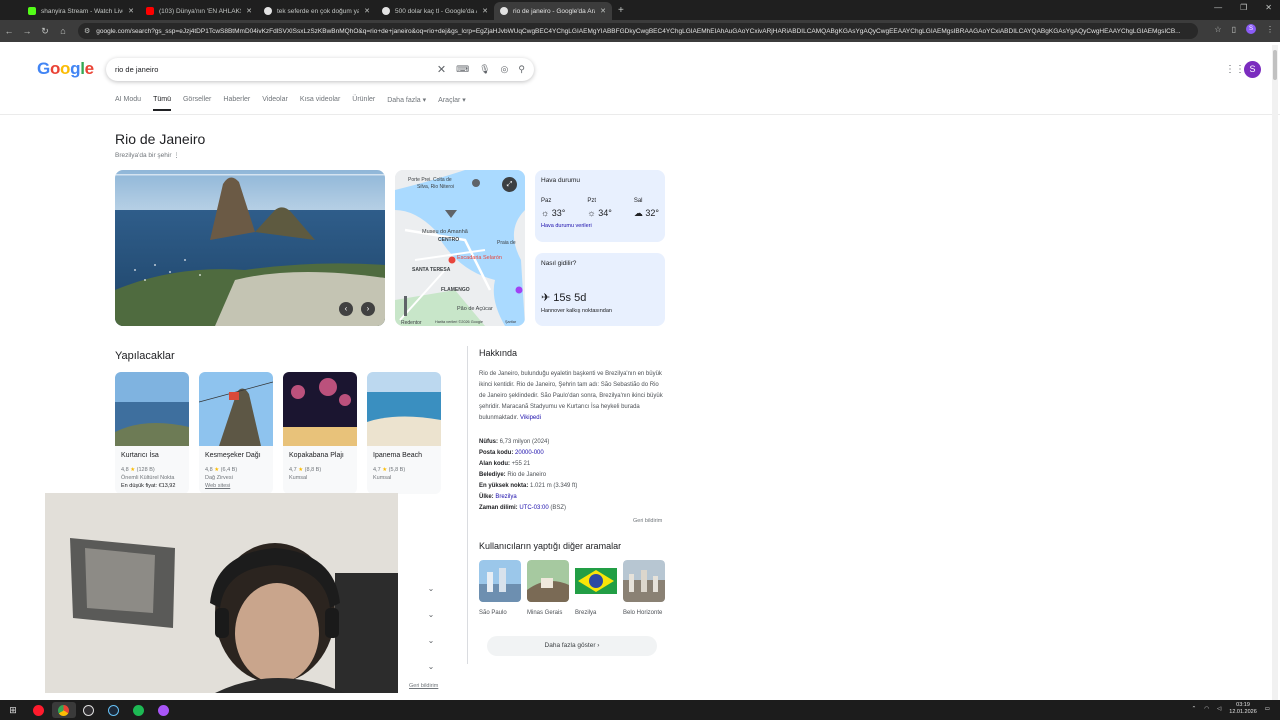  Describe the element at coordinates (529, 453) in the screenshot. I see `fact-value: 20000-000` at that location.